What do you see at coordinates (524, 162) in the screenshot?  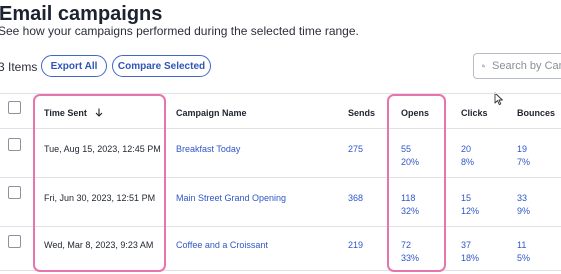 I see `bounces-percent: 7%` at bounding box center [524, 162].